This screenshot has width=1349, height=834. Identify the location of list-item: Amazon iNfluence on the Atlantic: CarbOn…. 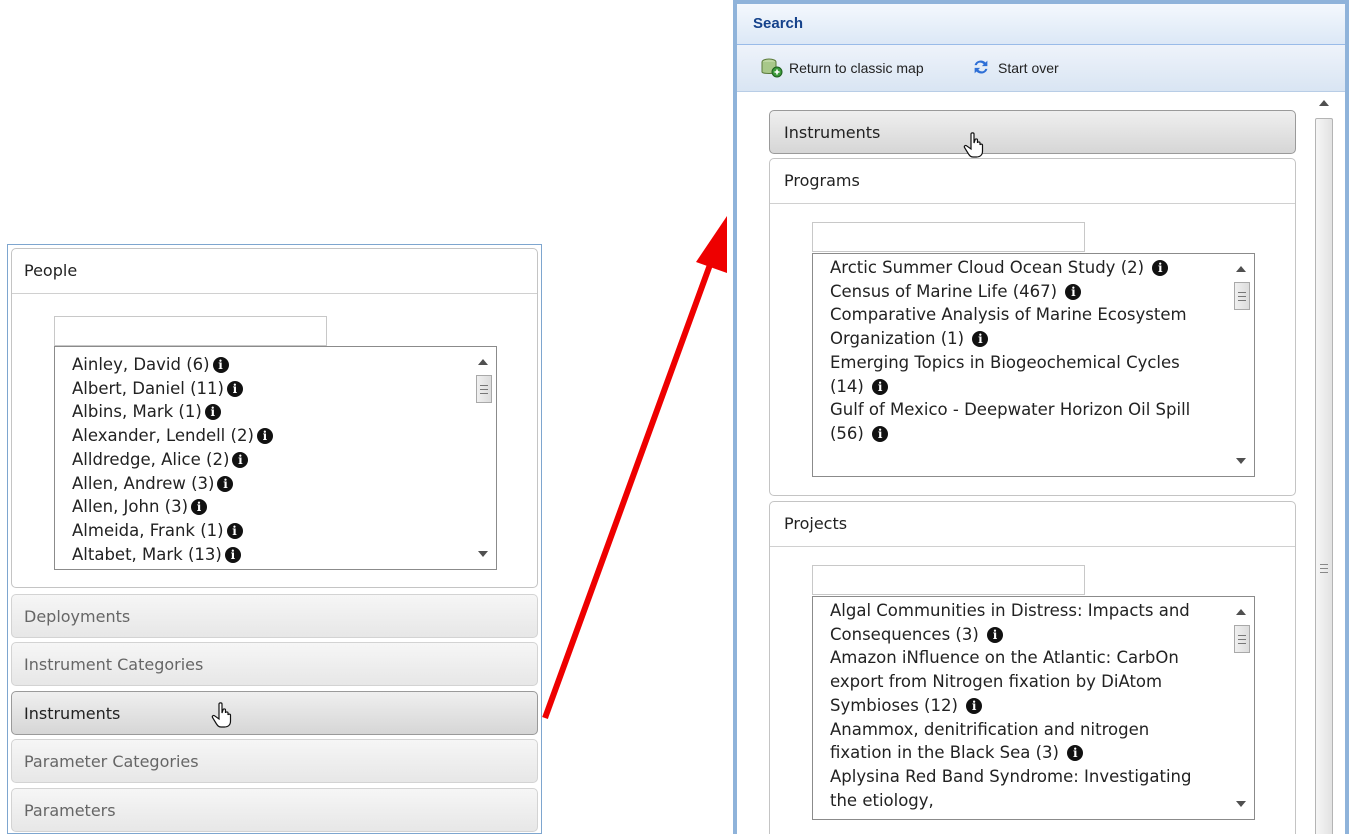
(1005, 681).